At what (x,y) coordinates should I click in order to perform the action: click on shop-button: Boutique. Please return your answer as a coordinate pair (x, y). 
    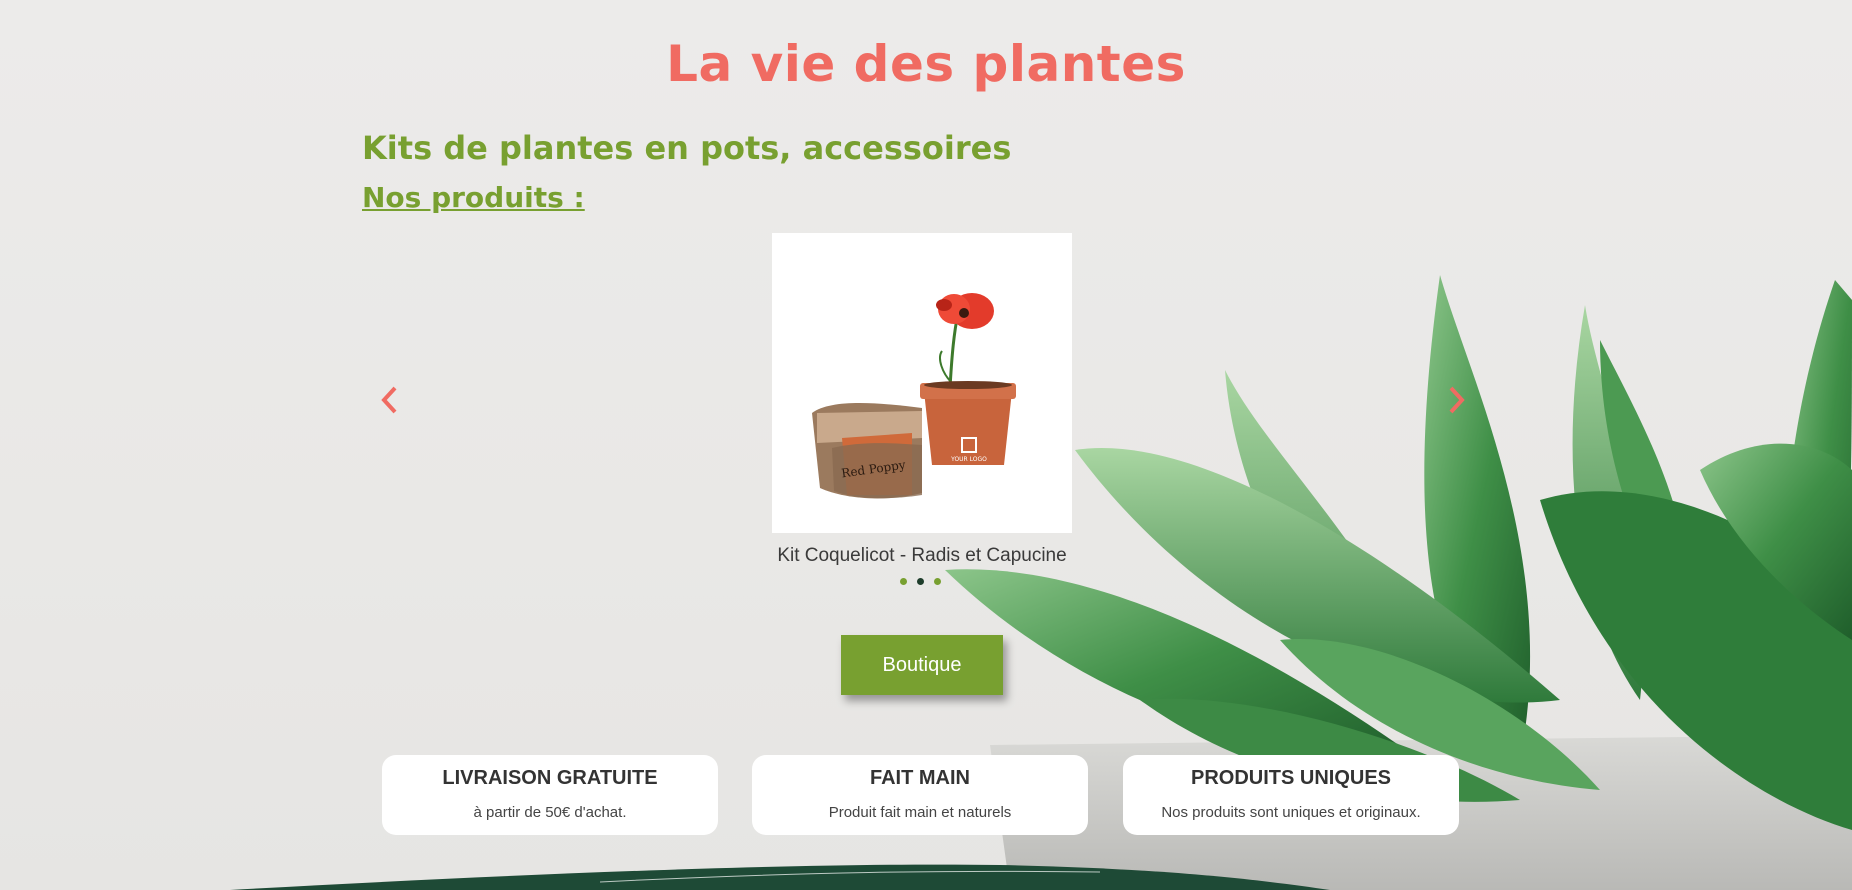
    Looking at the image, I should click on (922, 665).